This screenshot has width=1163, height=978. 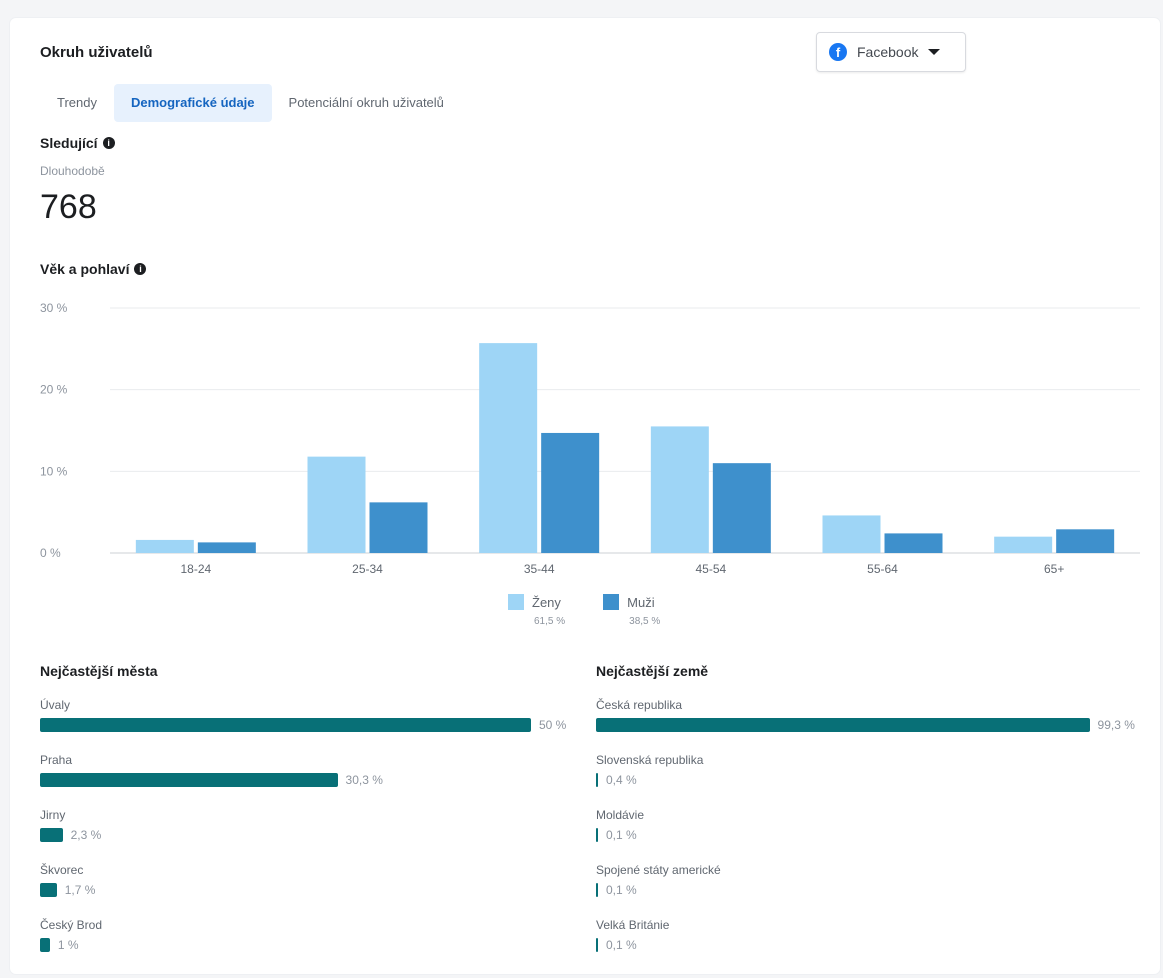 What do you see at coordinates (650, 760) in the screenshot?
I see `country-label: Slovenská republika` at bounding box center [650, 760].